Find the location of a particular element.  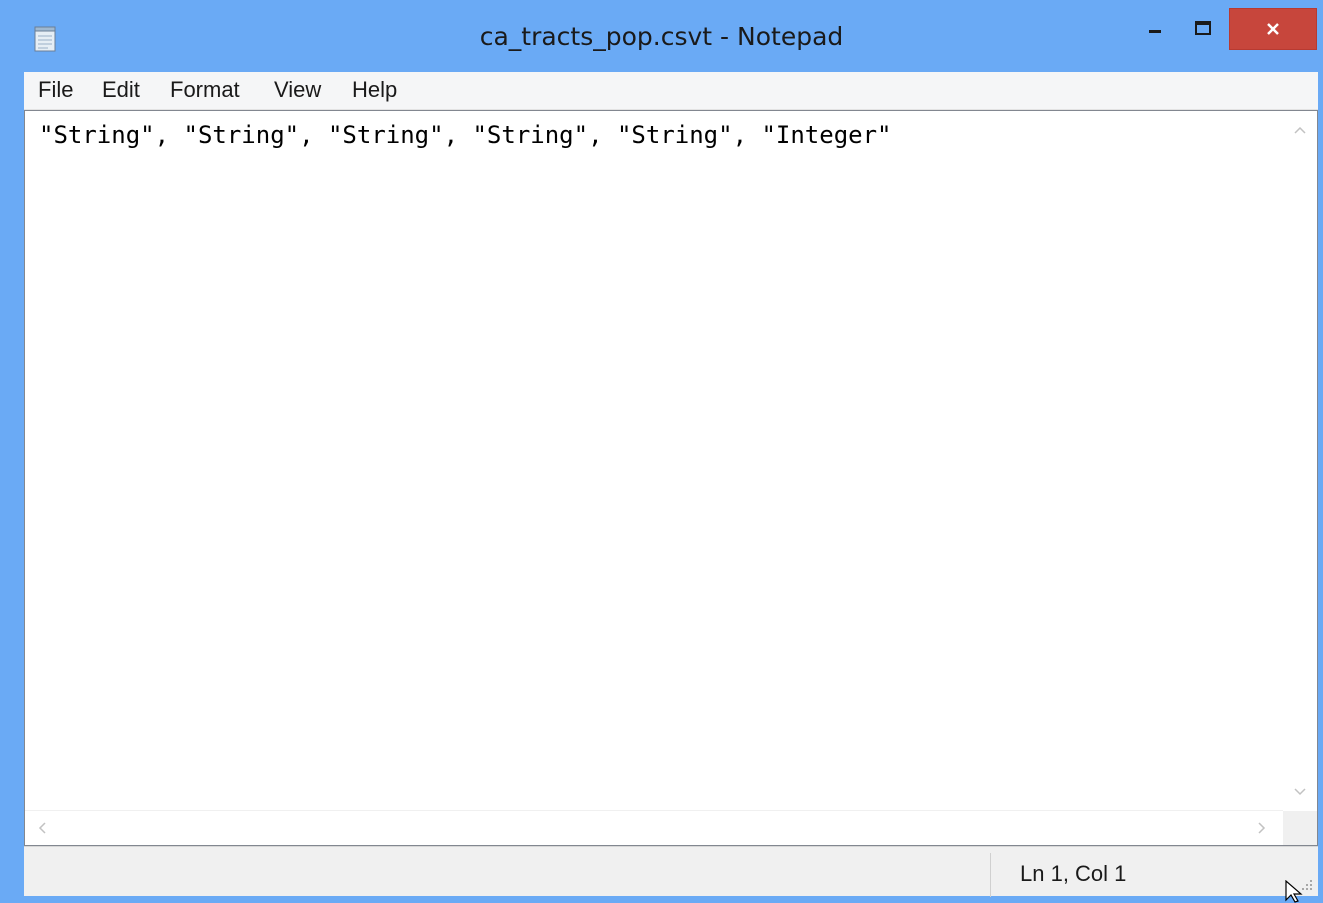

menu-bar: File Edit Format View Help is located at coordinates (671, 91).